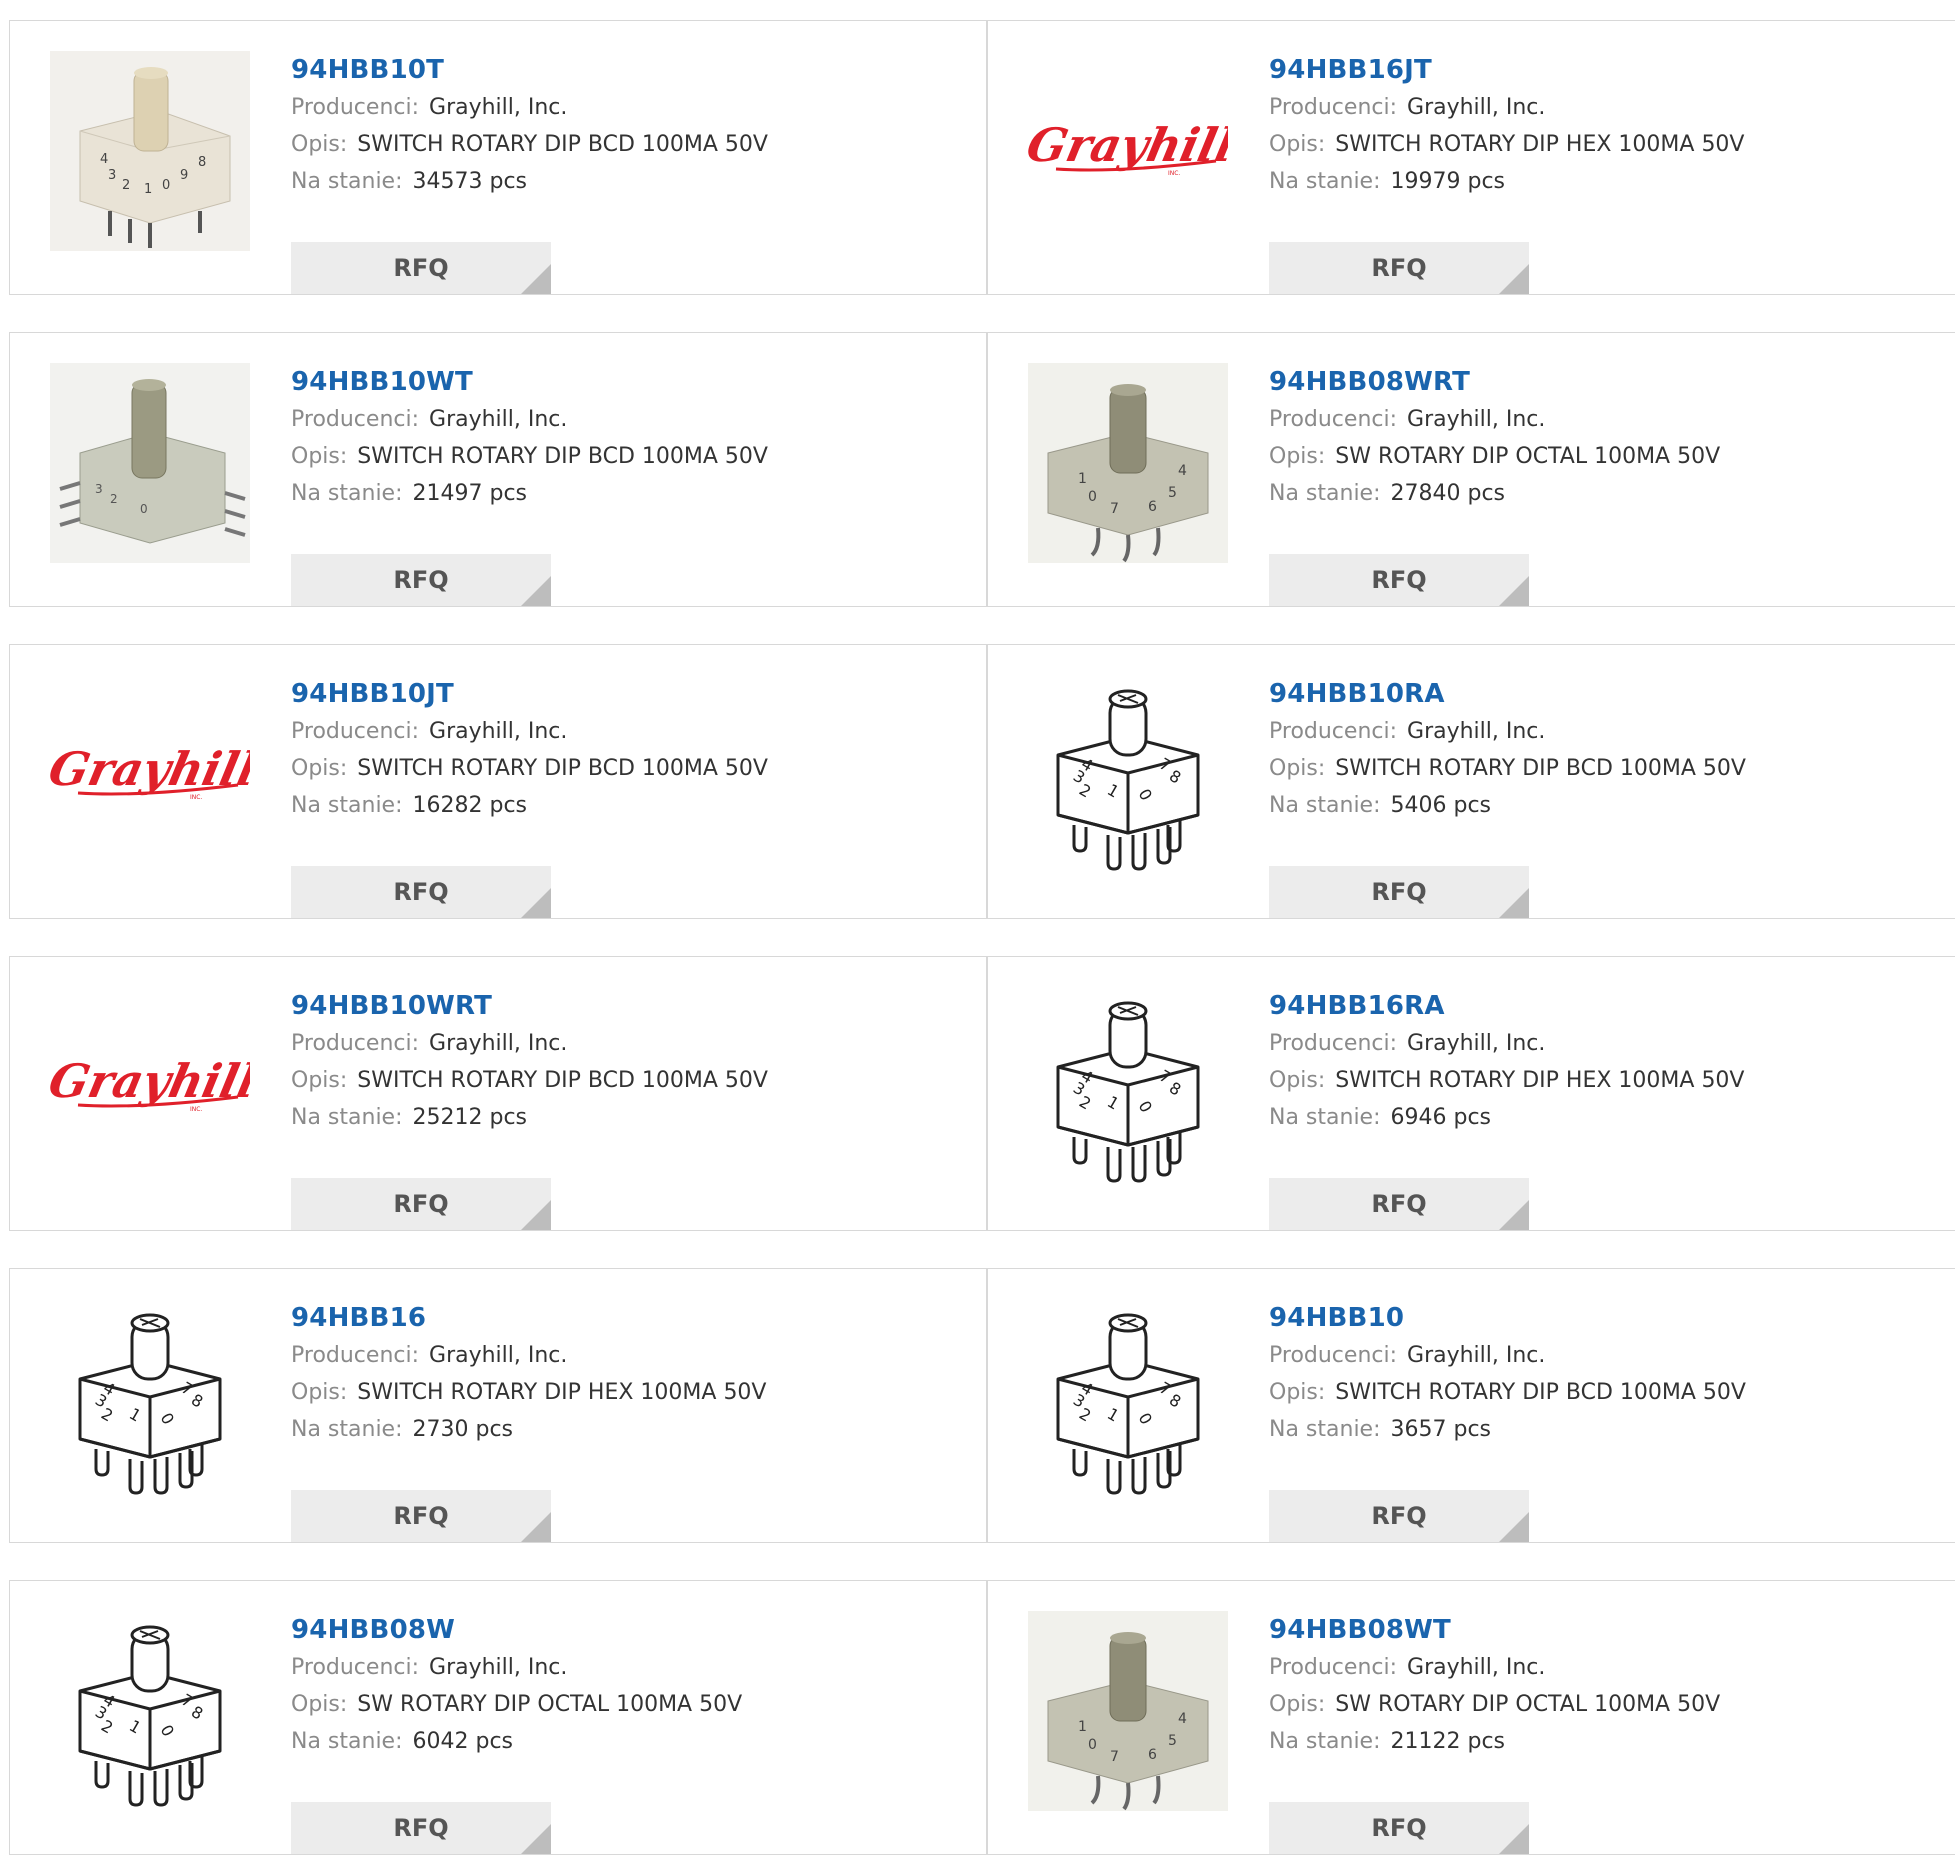 This screenshot has height=1855, width=1955. What do you see at coordinates (1152, 507) in the screenshot?
I see `svg-text: 6` at bounding box center [1152, 507].